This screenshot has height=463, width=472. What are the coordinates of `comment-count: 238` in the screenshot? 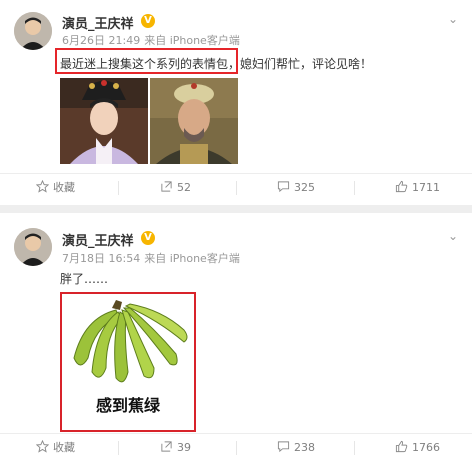 It's located at (304, 447).